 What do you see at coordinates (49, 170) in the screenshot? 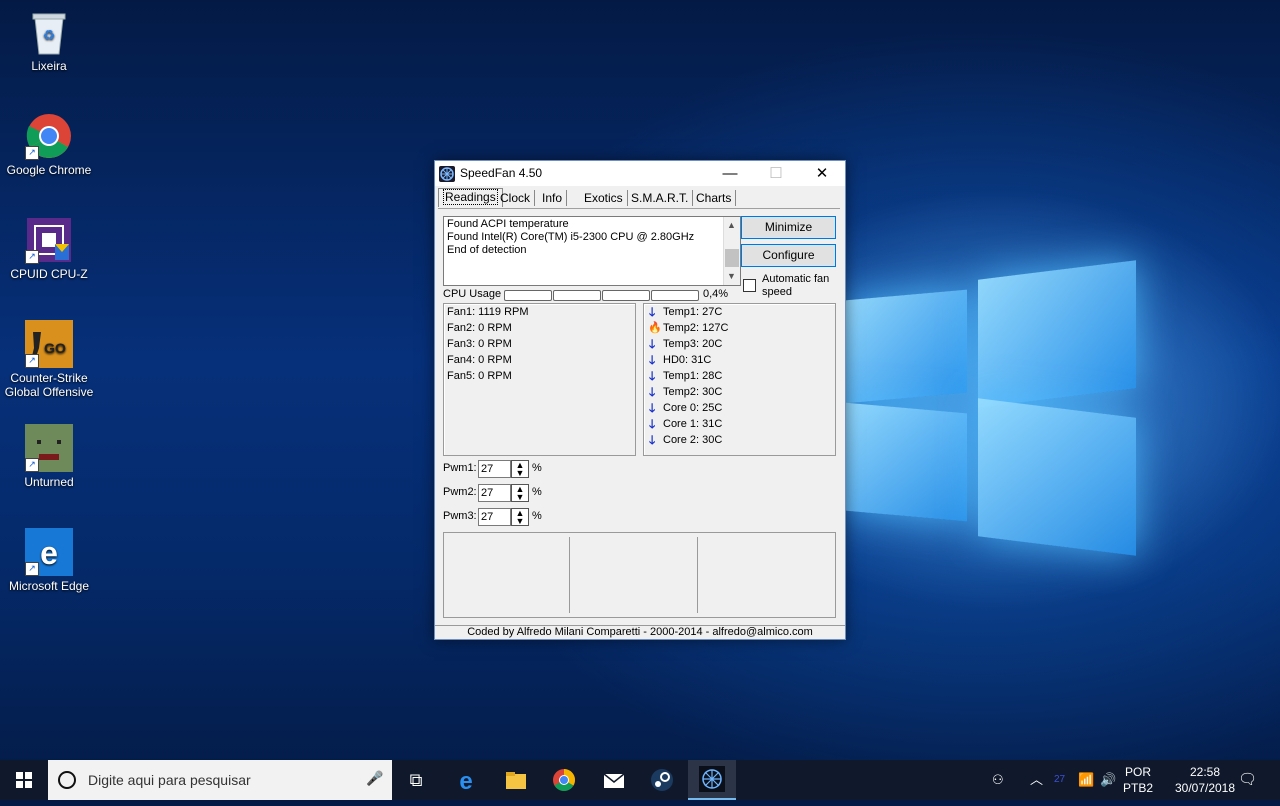
I see `desktop-icon-label: Google Chrome` at bounding box center [49, 170].